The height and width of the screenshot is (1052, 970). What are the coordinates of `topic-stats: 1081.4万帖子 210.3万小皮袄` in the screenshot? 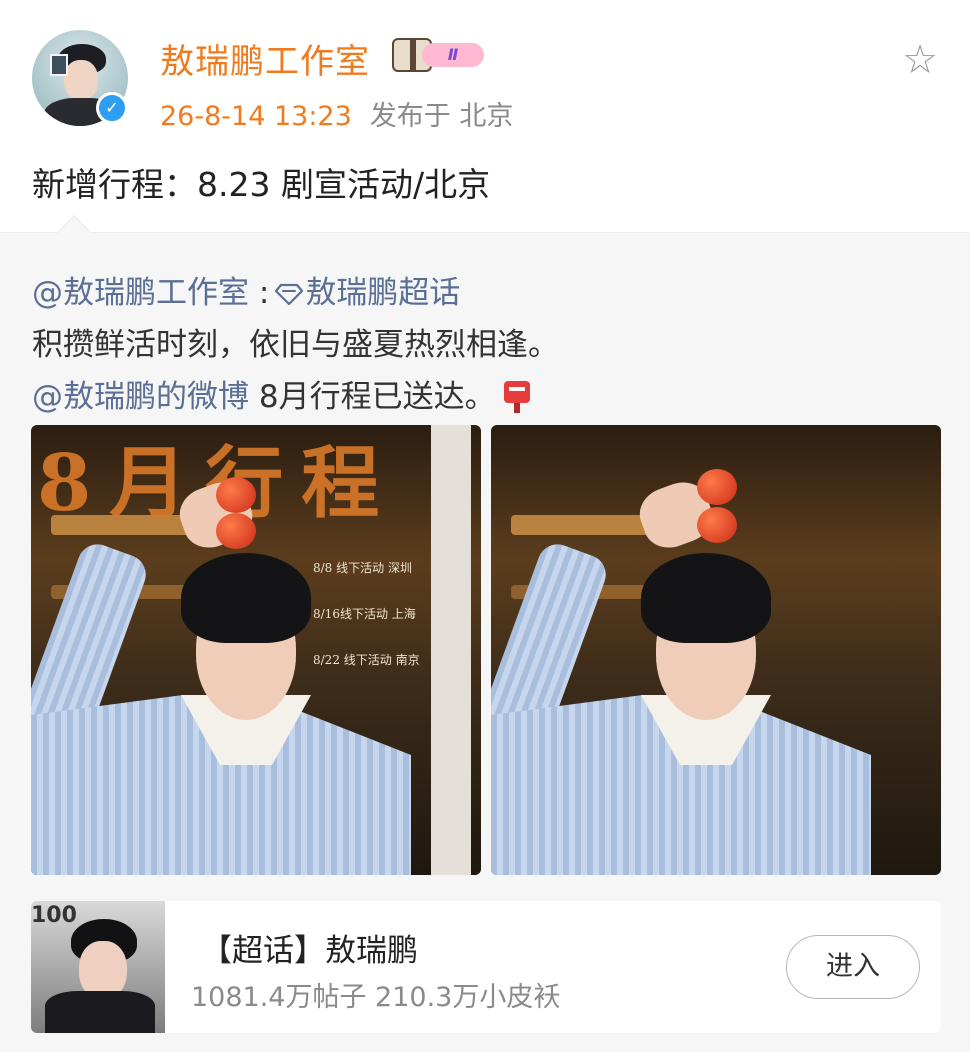 It's located at (376, 997).